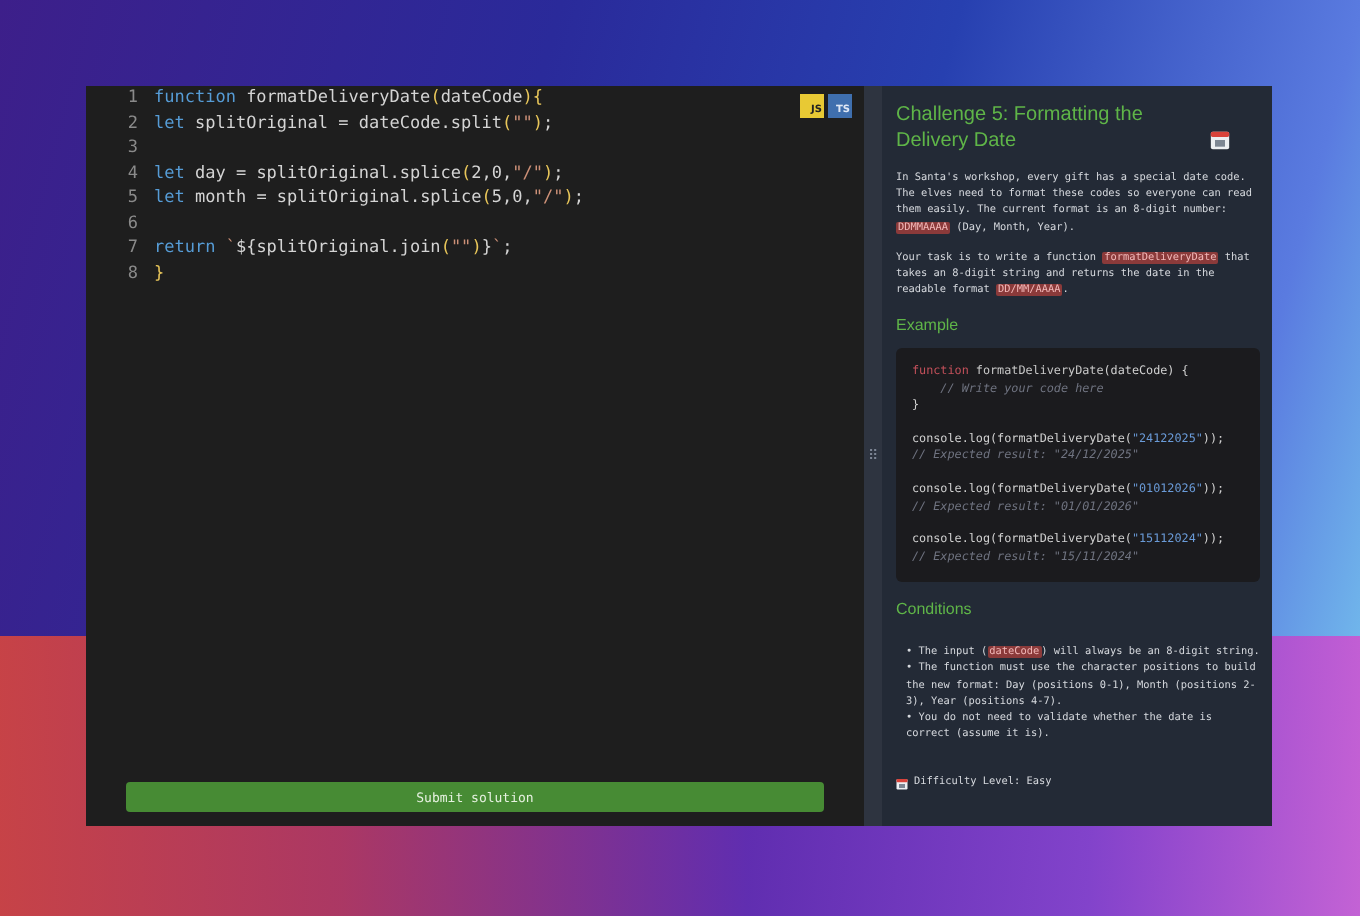 Image resolution: width=1360 pixels, height=916 pixels. I want to click on challenge-title: Challenge 5: Formatting the Delivery Date, so click(1020, 128).